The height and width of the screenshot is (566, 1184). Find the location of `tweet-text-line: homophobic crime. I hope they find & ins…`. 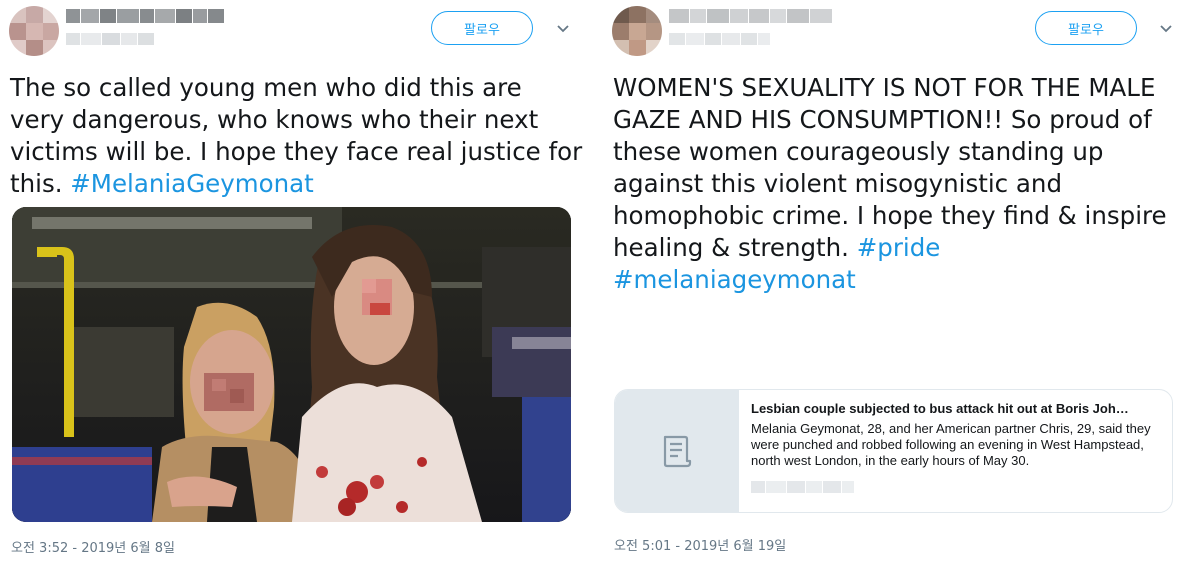

tweet-text-line: homophobic crime. I hope they find & ins… is located at coordinates (890, 215).